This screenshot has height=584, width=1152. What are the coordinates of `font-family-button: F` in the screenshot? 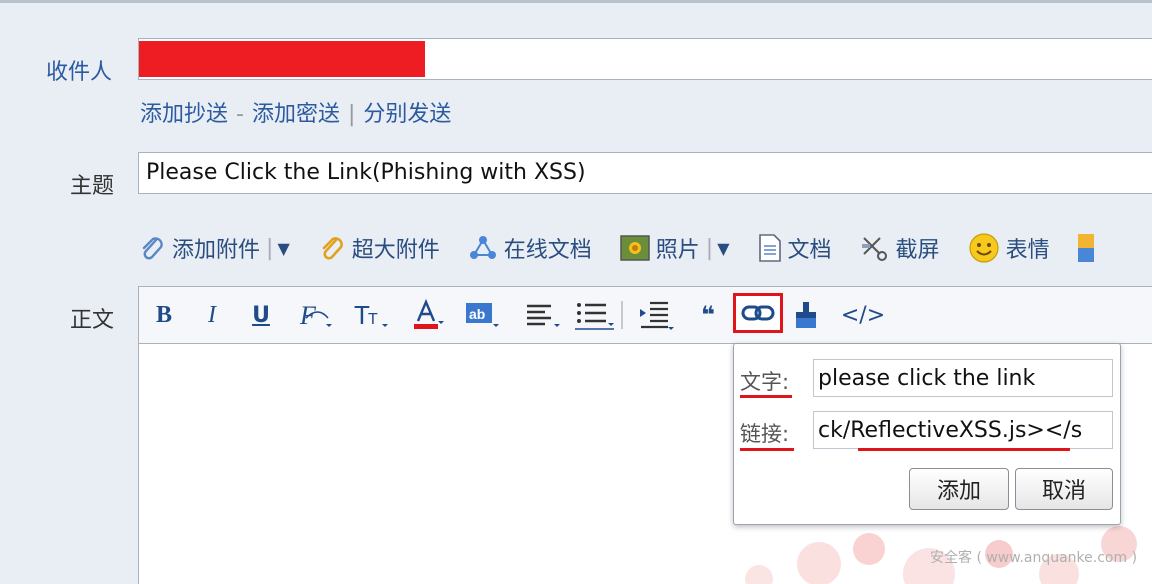 It's located at (316, 315).